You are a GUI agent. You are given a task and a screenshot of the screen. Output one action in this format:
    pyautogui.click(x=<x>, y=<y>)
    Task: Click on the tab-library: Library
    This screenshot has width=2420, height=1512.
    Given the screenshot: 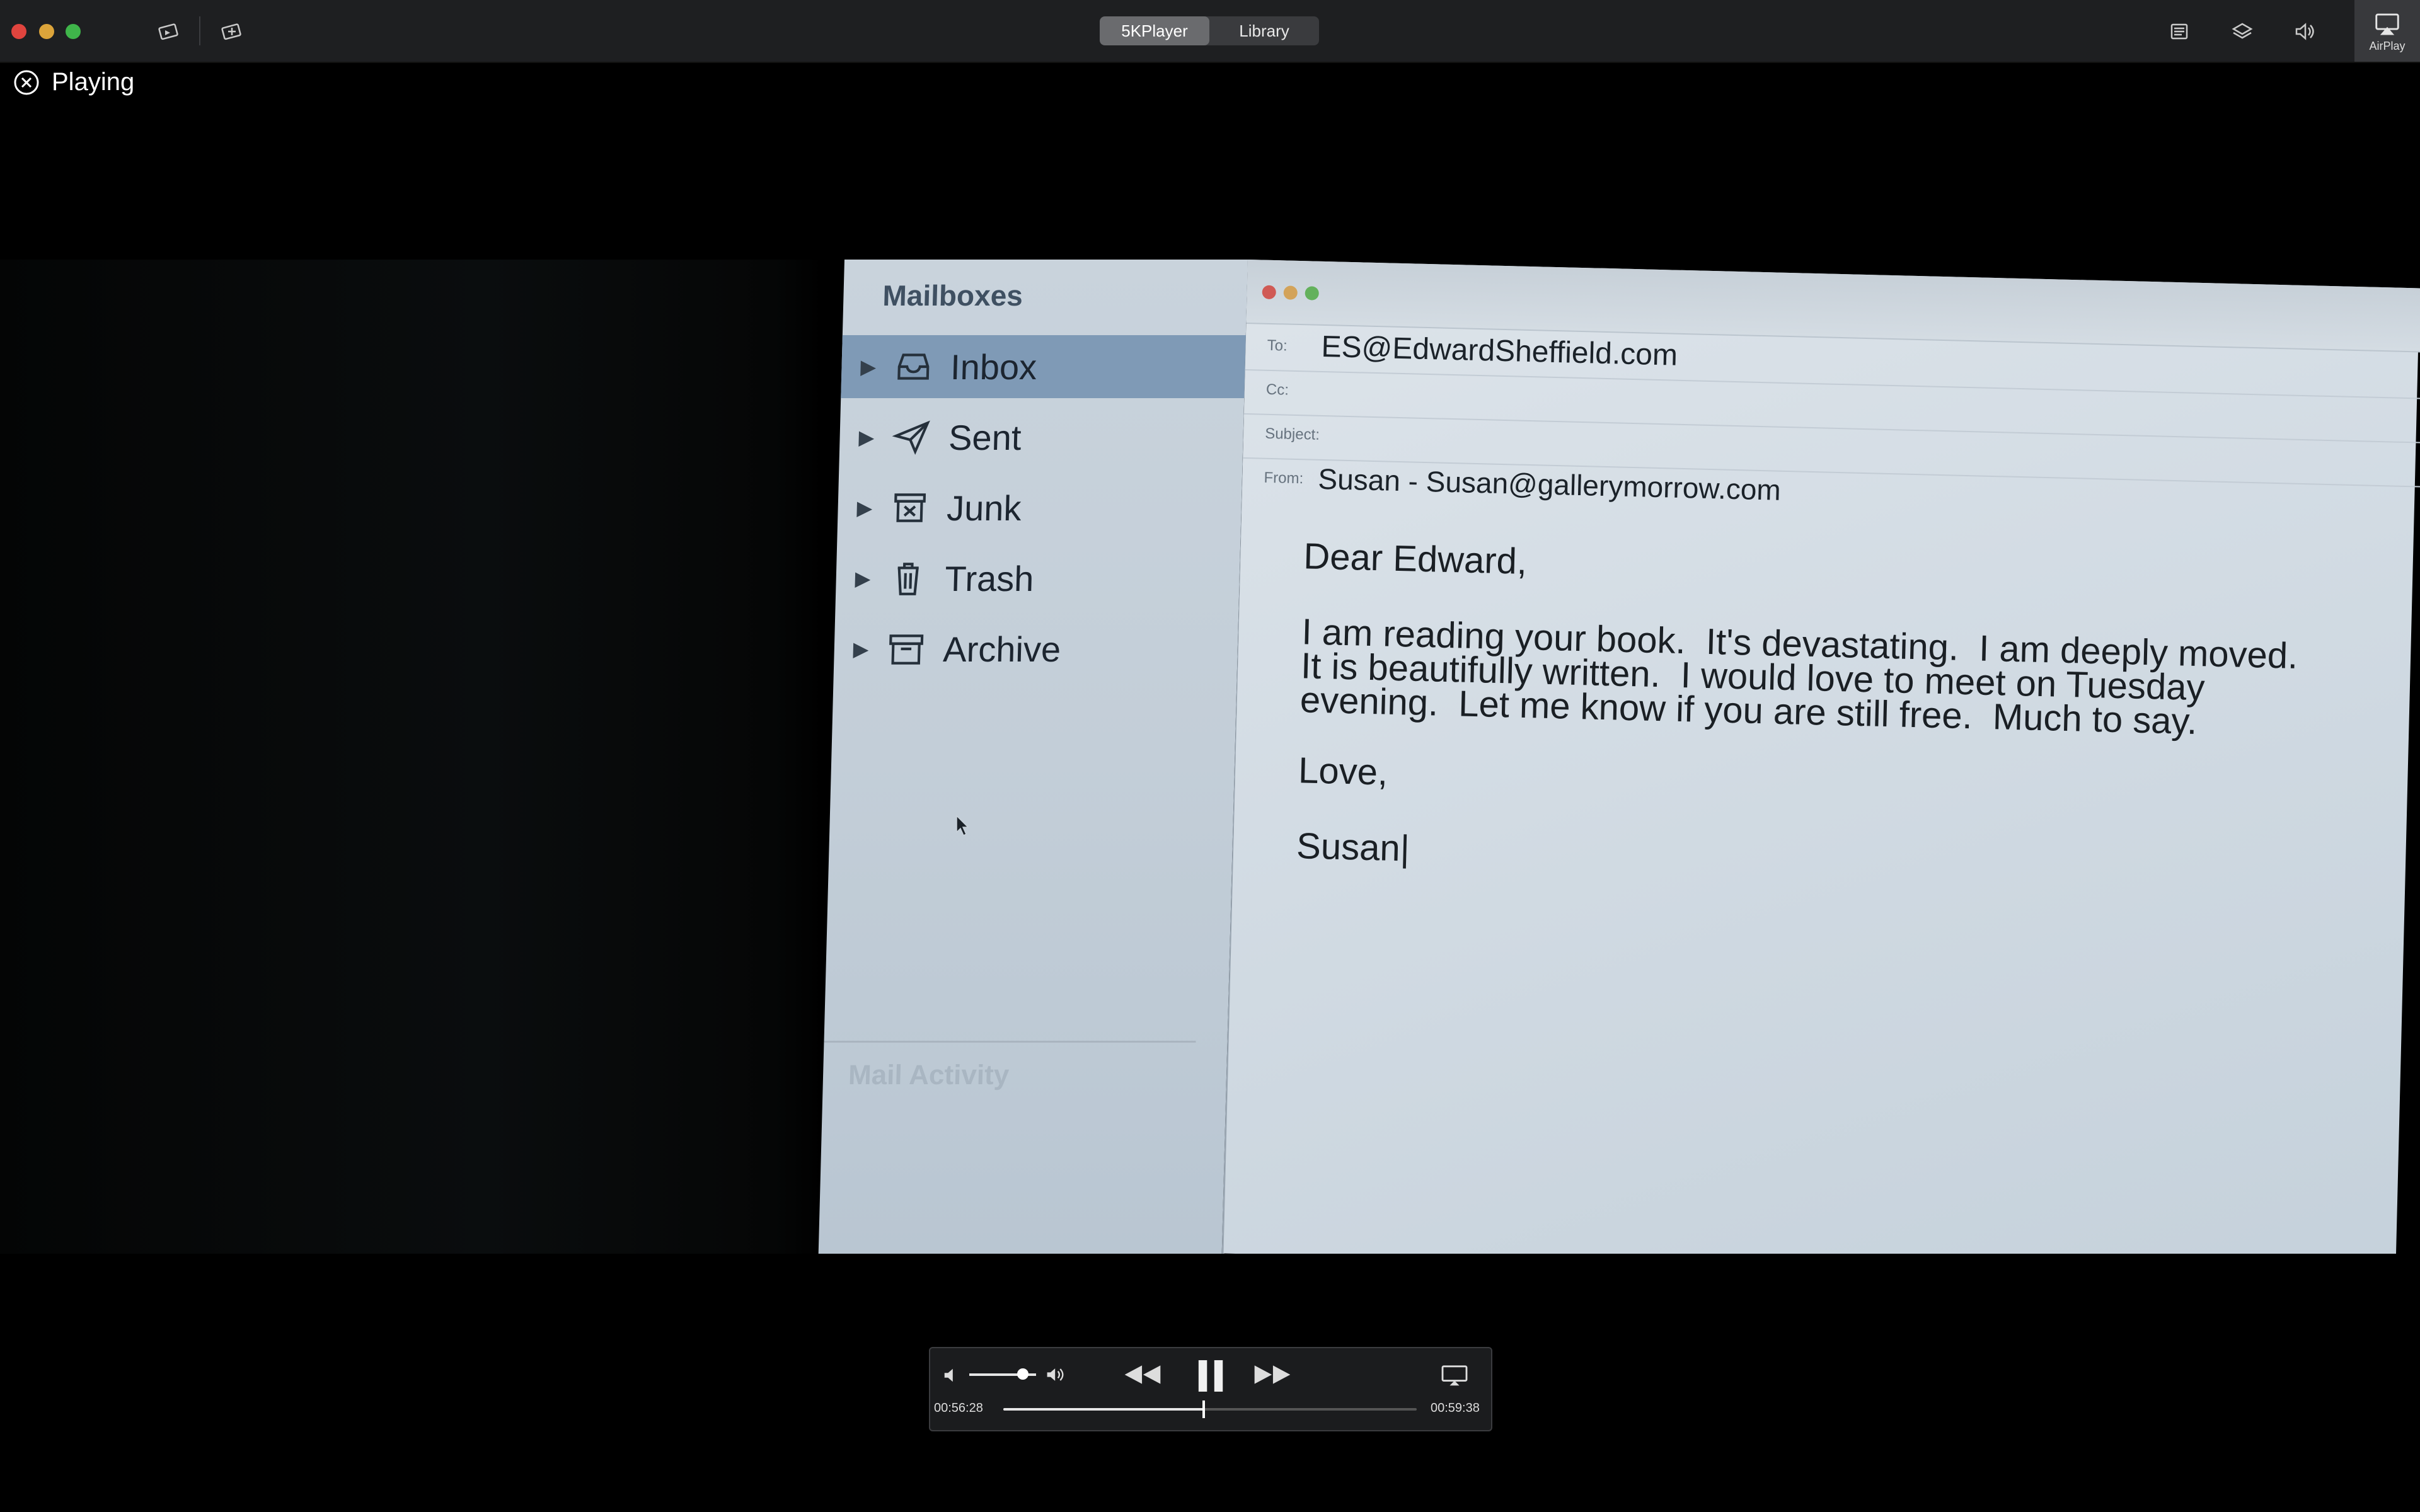 What is the action you would take?
    pyautogui.click(x=1264, y=30)
    